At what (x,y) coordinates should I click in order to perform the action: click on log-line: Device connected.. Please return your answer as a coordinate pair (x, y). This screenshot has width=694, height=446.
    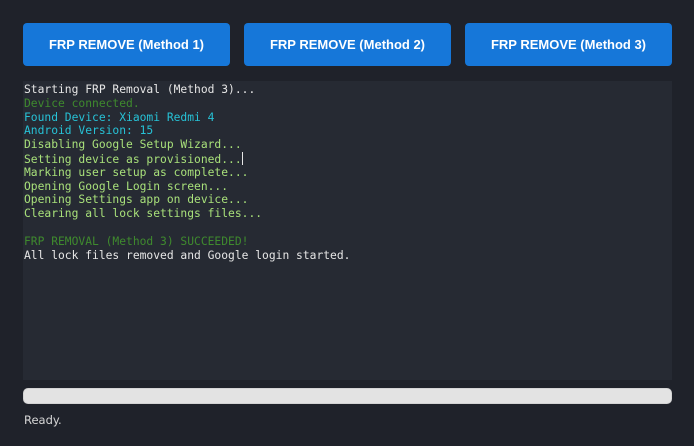
    Looking at the image, I should click on (82, 103).